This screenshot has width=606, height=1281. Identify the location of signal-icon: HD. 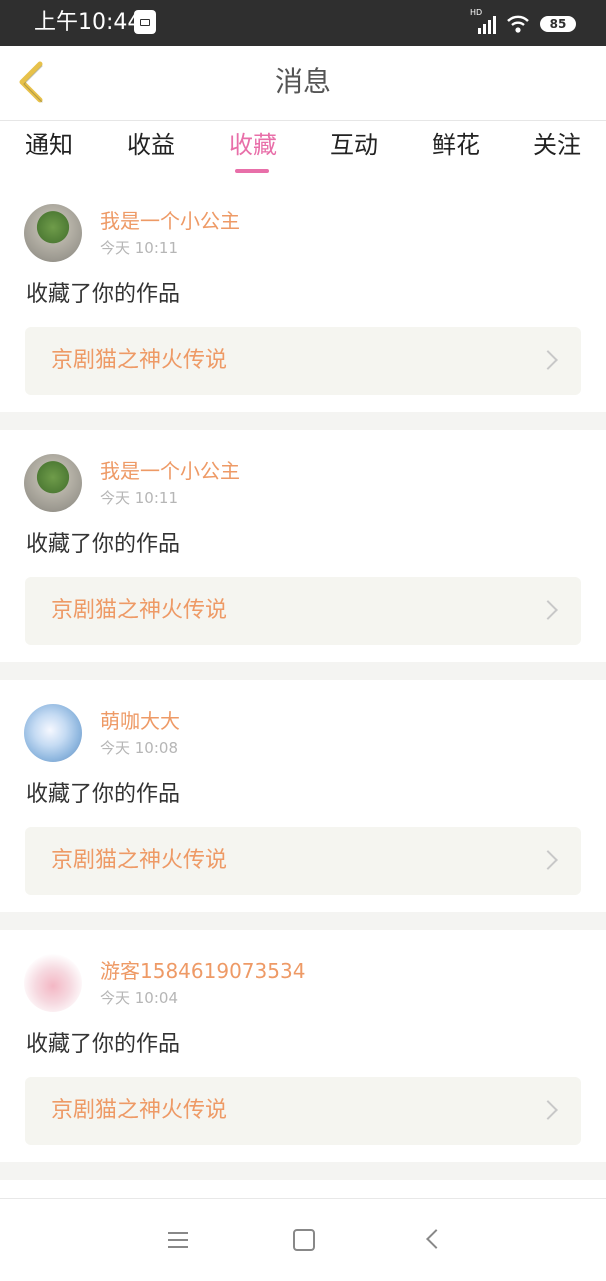
(483, 21).